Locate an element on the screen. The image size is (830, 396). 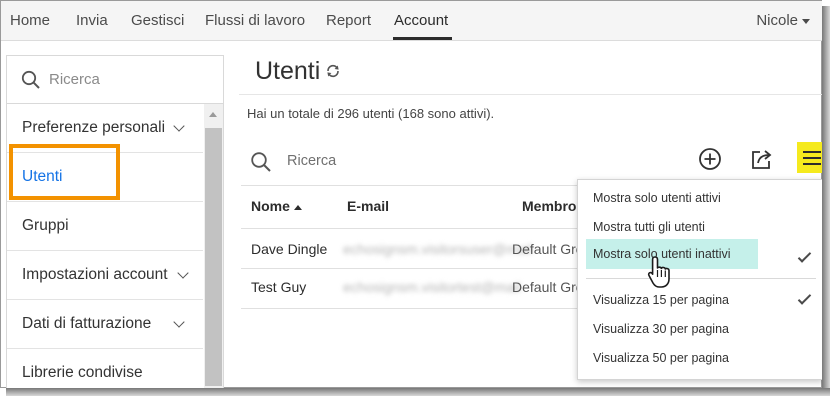
nav-account: Account is located at coordinates (421, 20).